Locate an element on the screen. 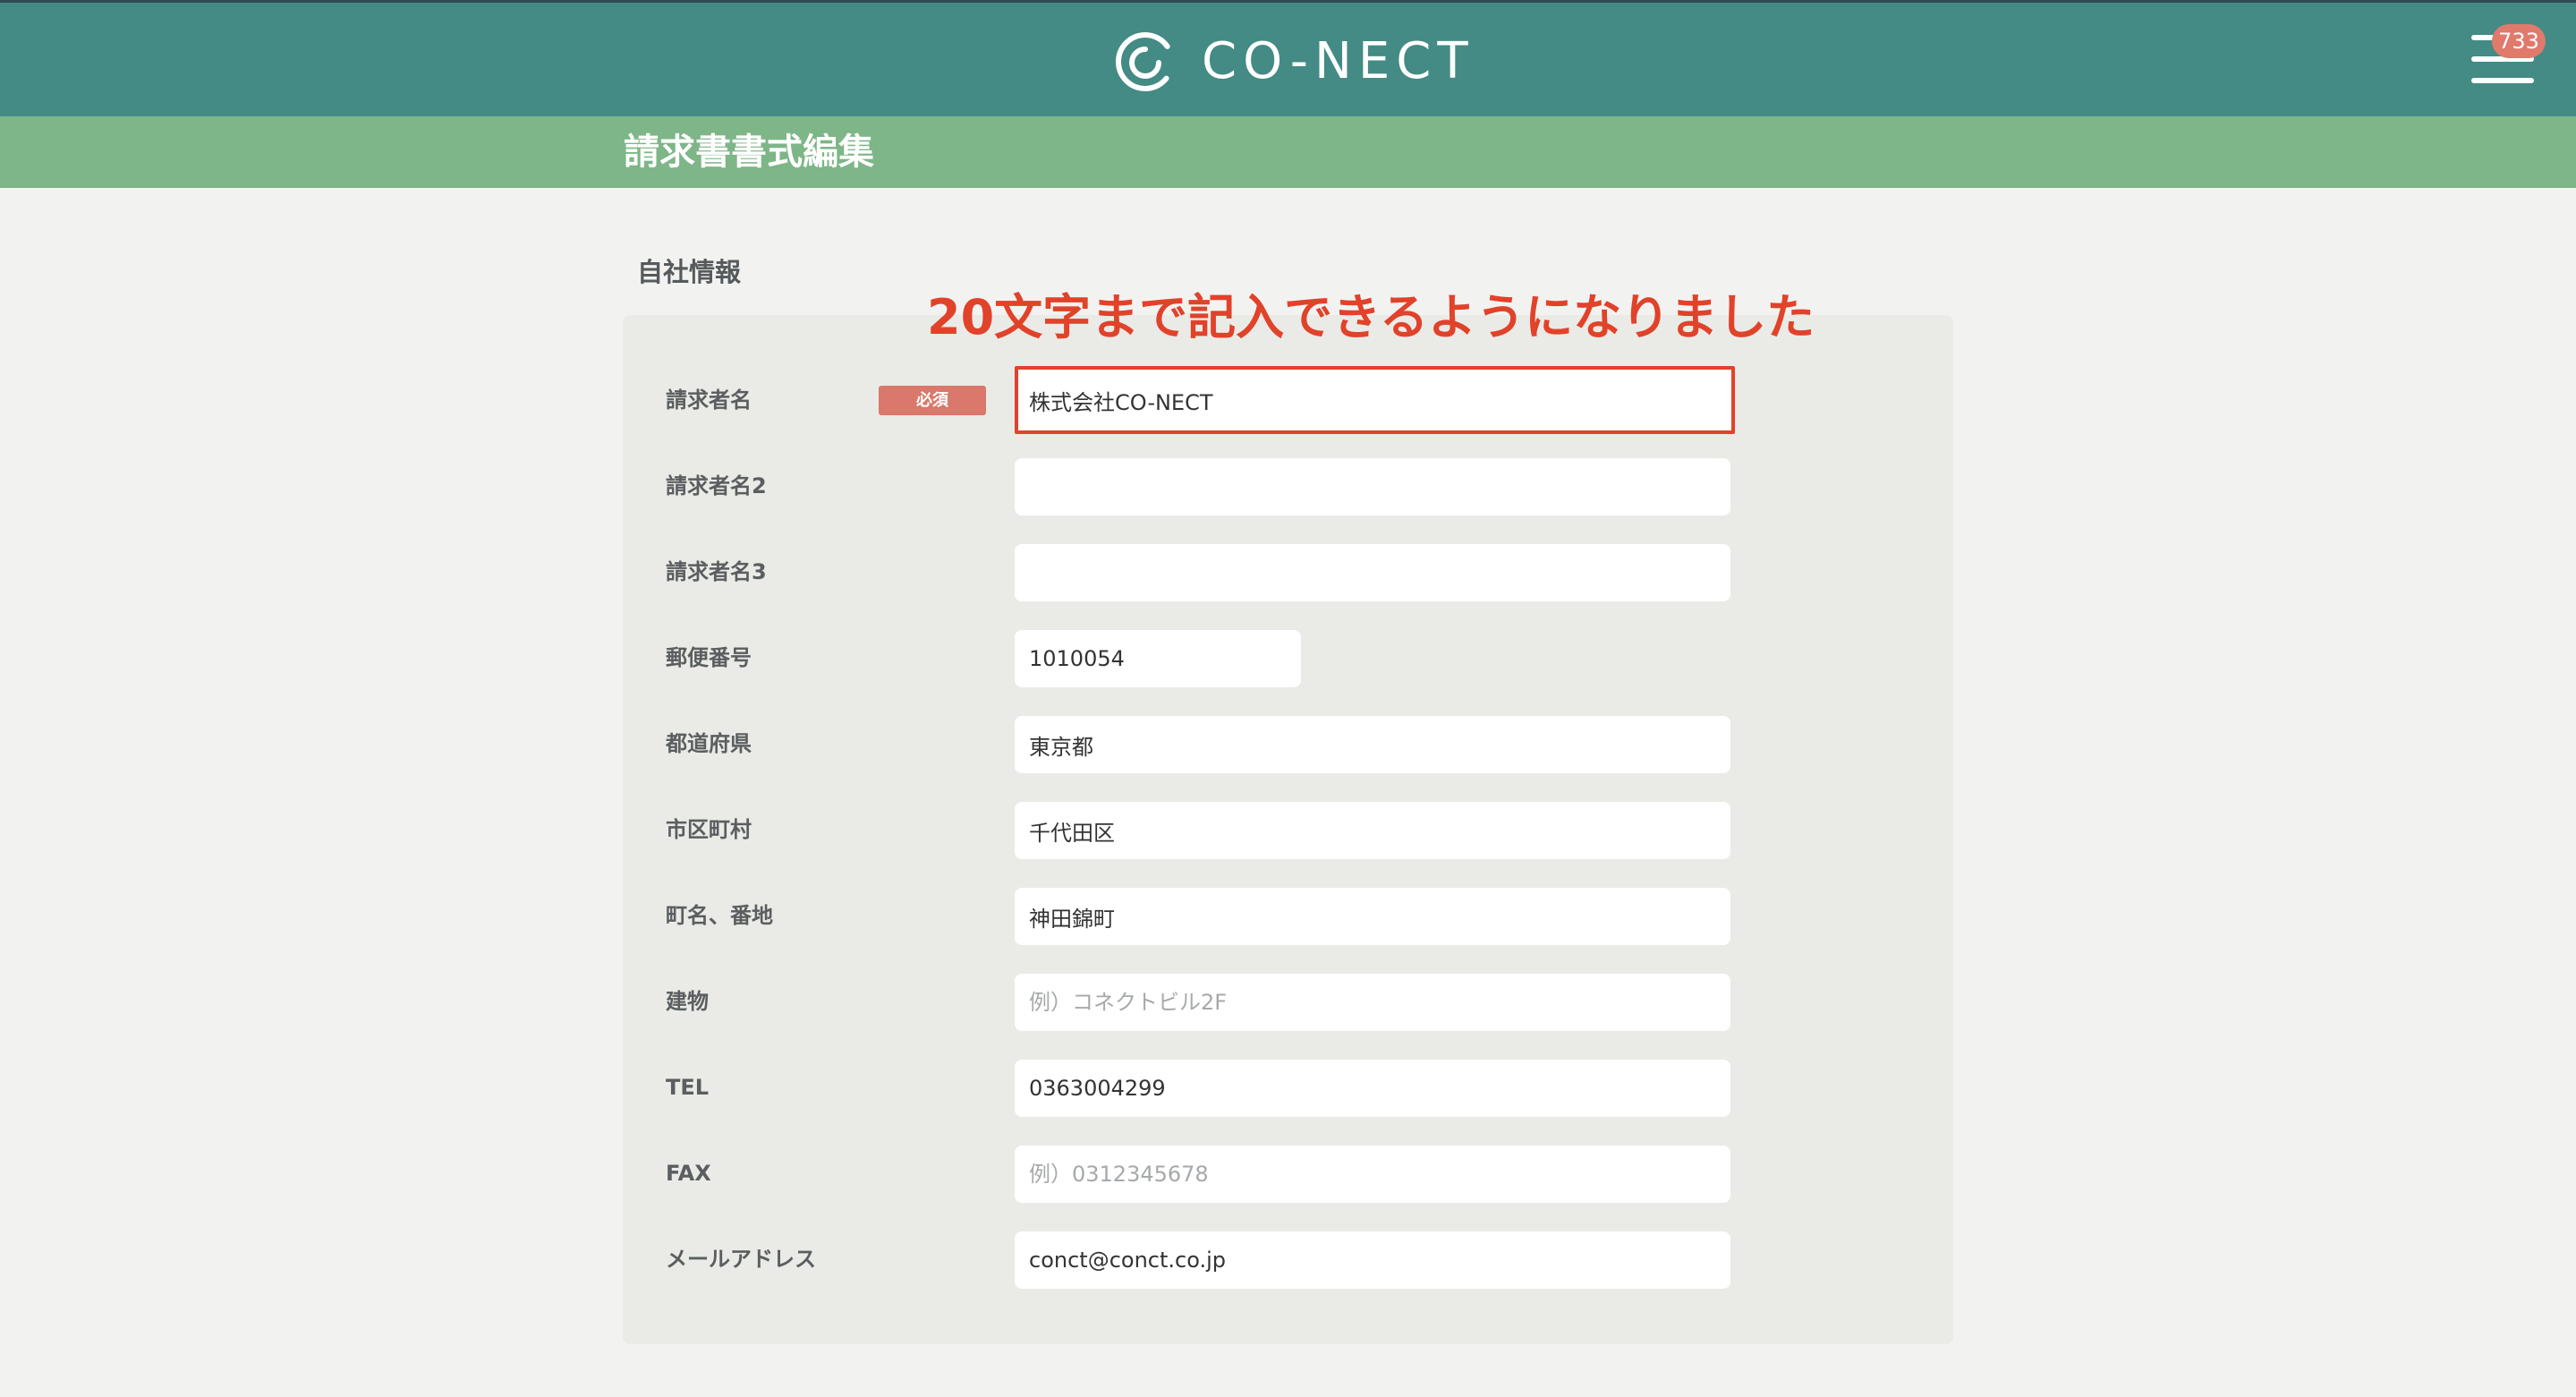 Image resolution: width=2576 pixels, height=1397 pixels. street-label: 町名、番地 is located at coordinates (719, 916).